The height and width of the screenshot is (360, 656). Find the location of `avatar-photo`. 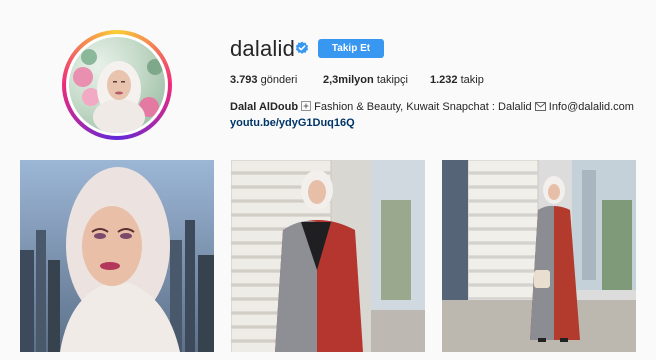

avatar-photo is located at coordinates (117, 85).